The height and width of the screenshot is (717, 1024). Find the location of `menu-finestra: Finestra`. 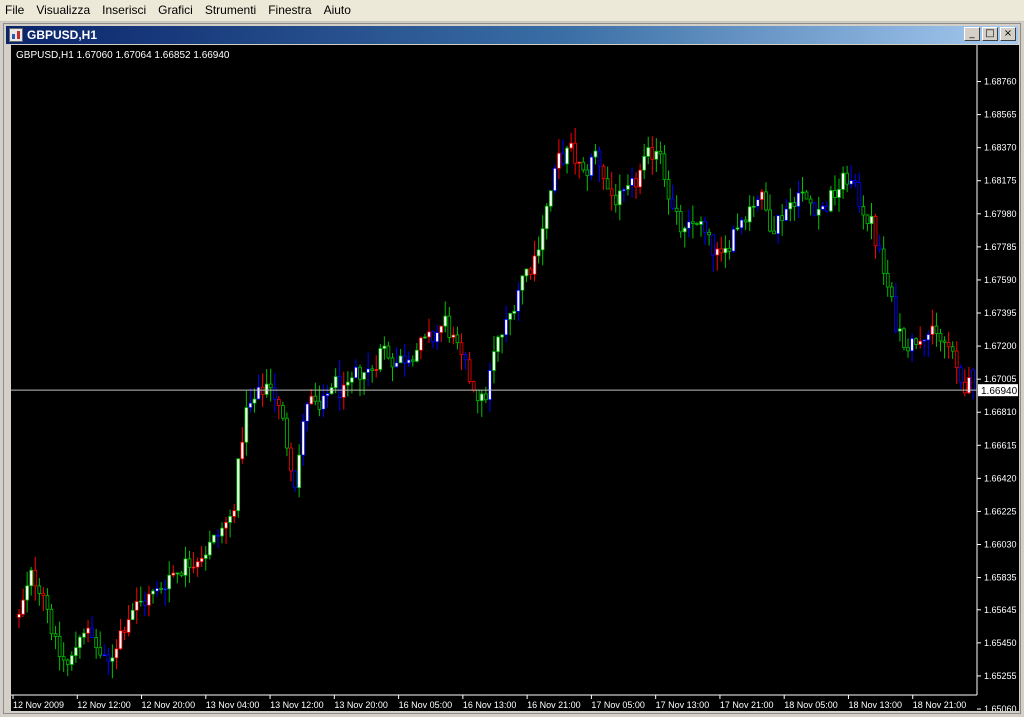

menu-finestra: Finestra is located at coordinates (289, 10).